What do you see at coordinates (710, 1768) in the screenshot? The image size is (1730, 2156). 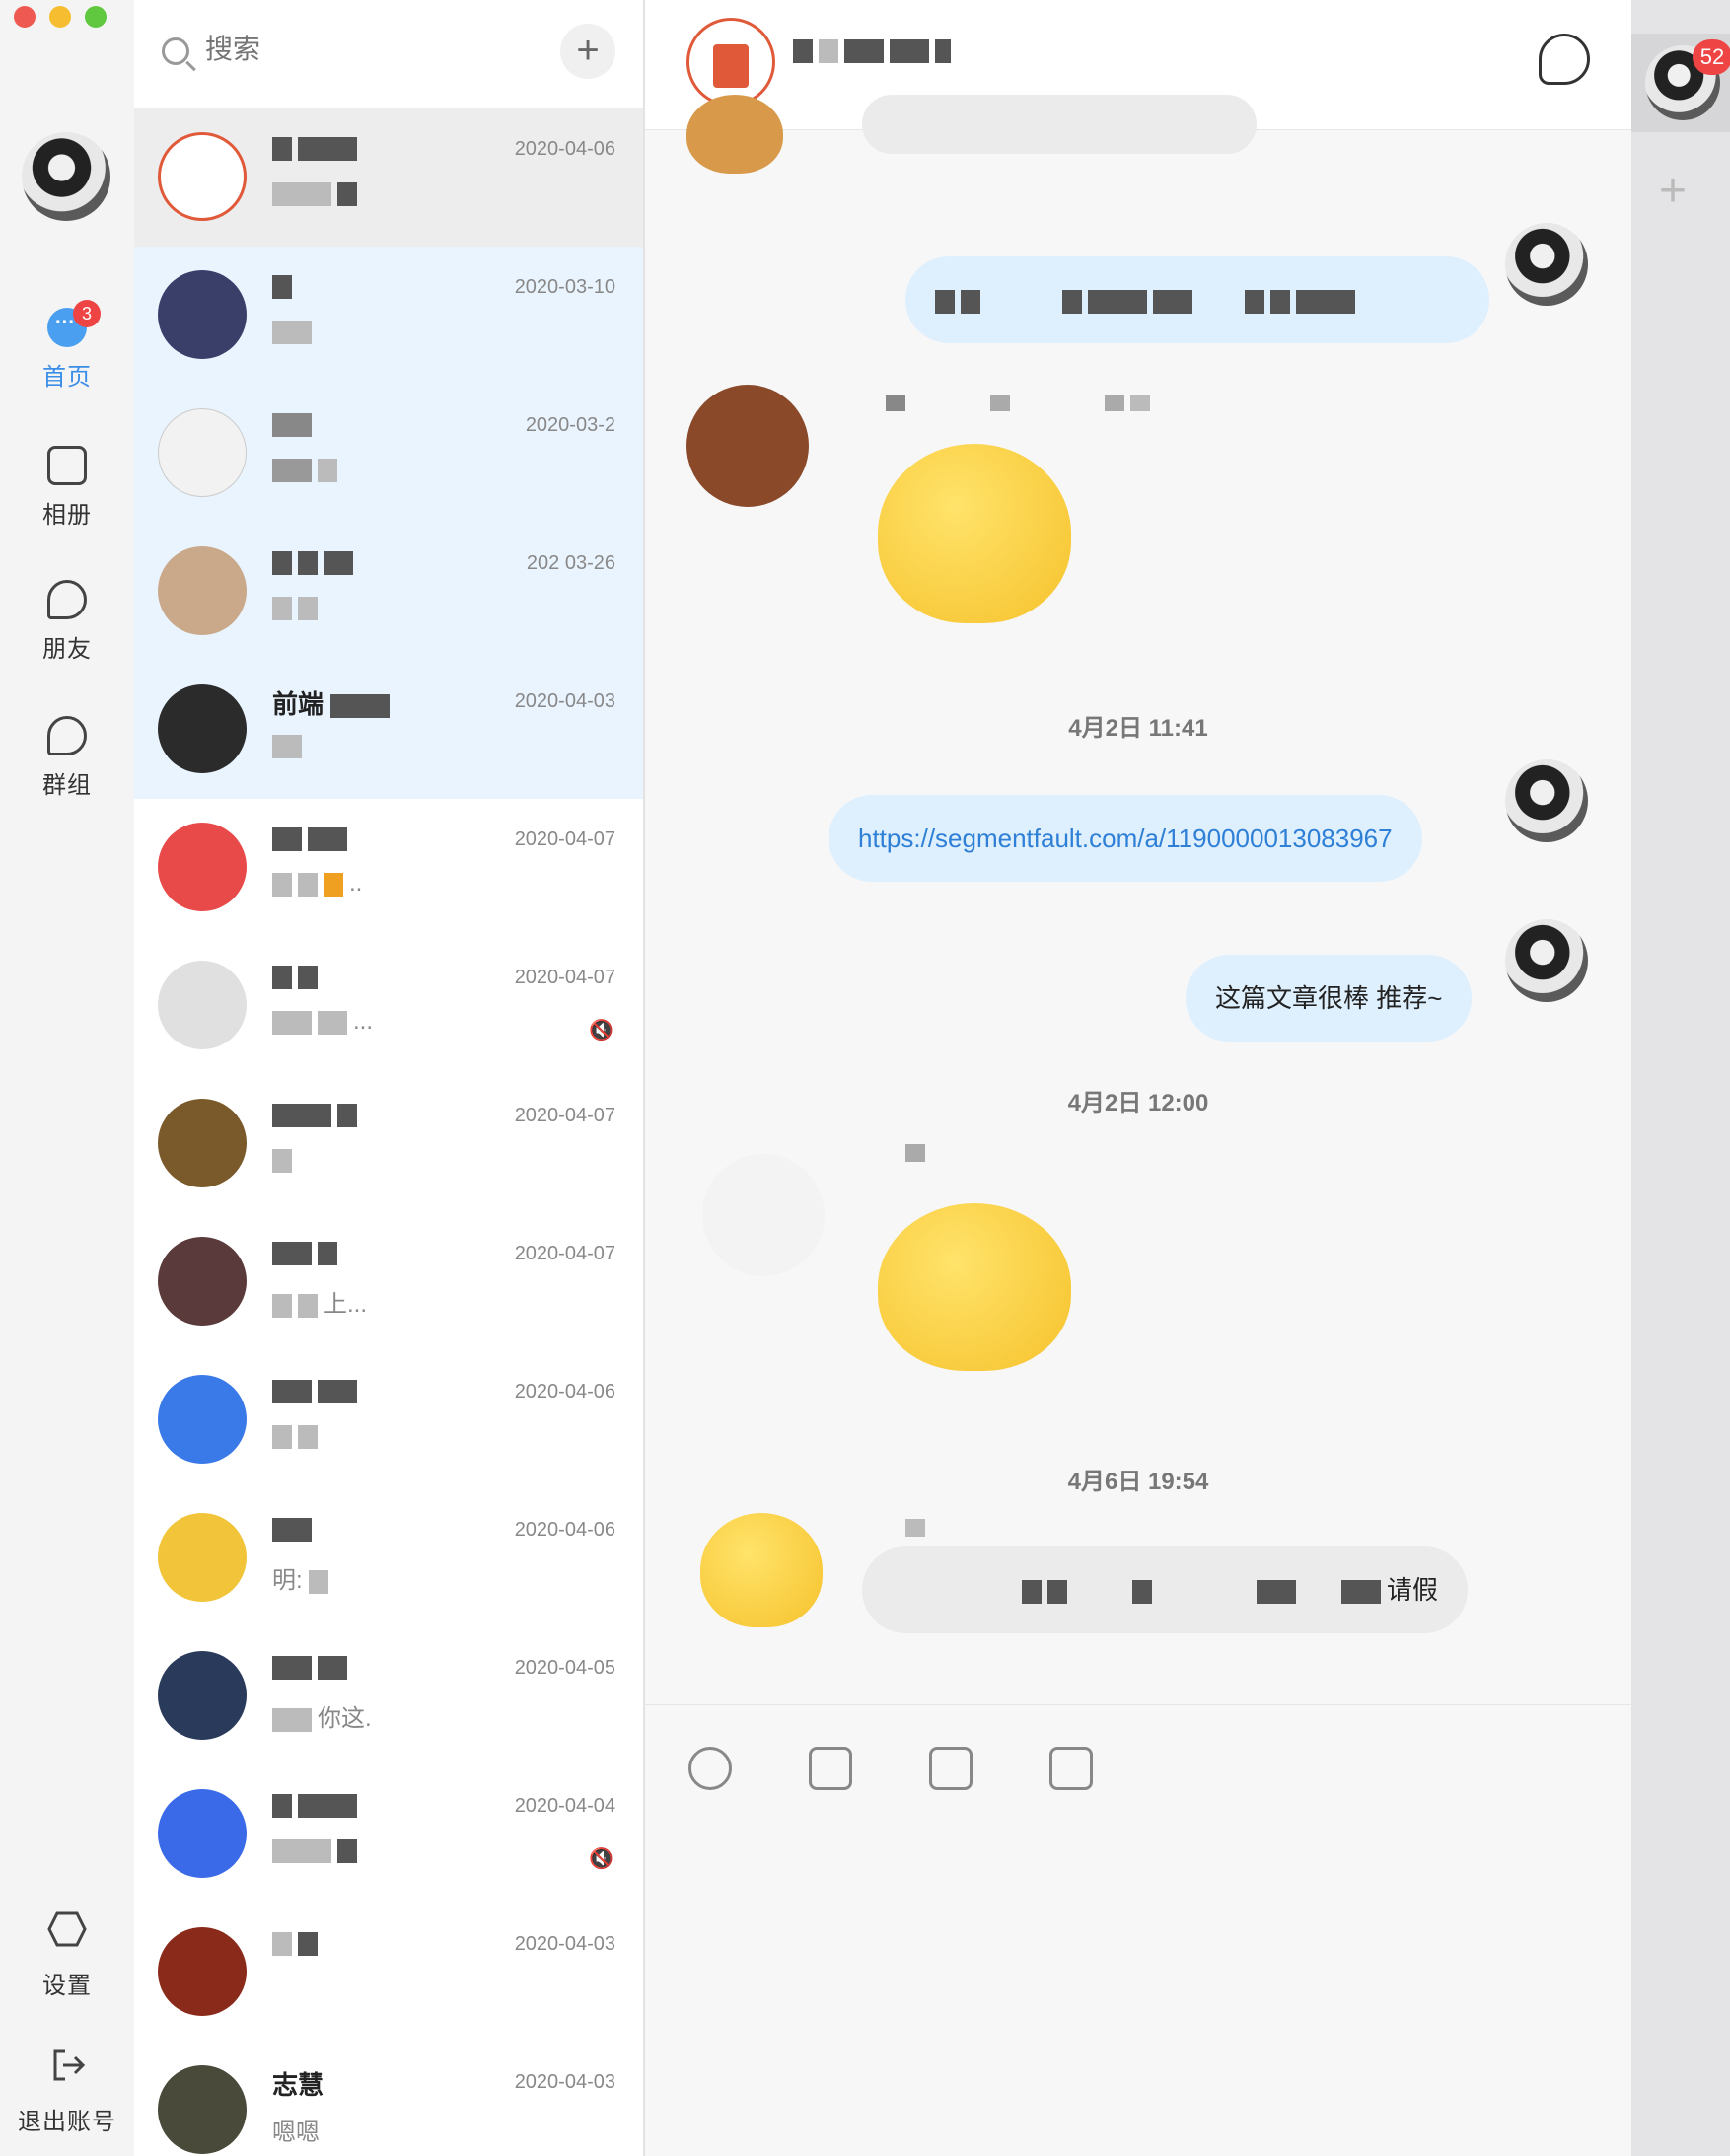 I see `emoji-icon` at bounding box center [710, 1768].